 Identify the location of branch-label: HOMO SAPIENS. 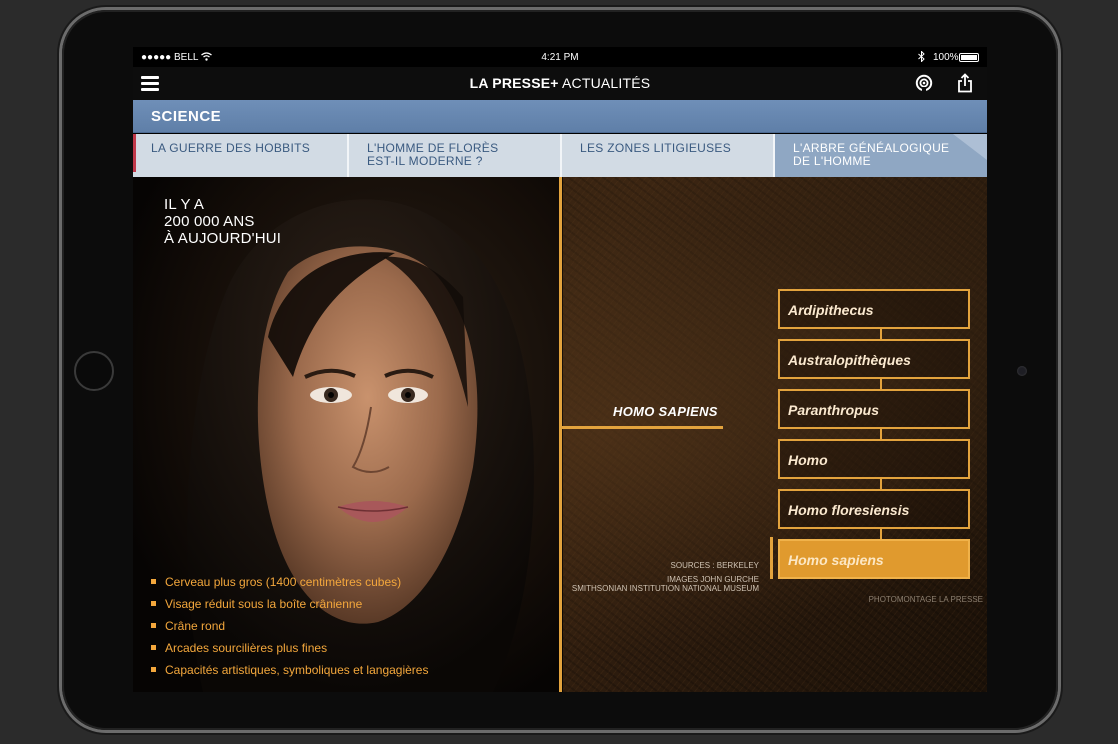
(665, 411).